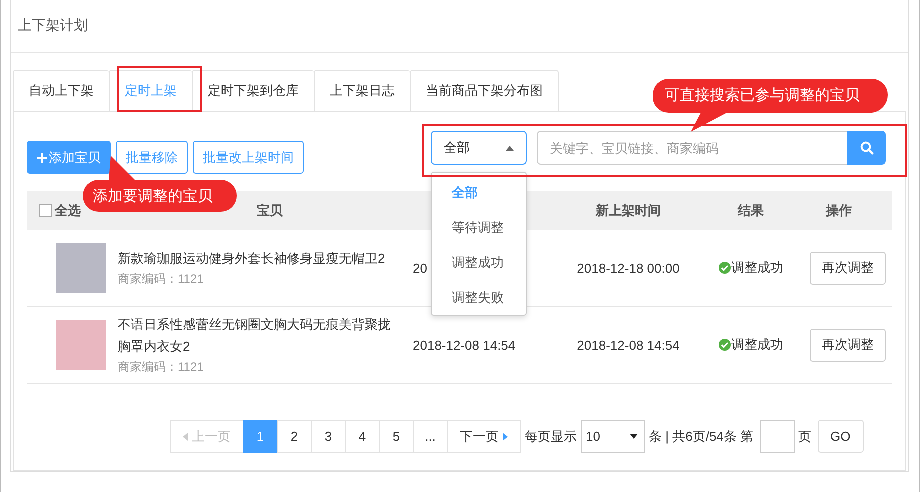 The width and height of the screenshot is (920, 492). I want to click on table-cell: 2018-12-18 00:00, so click(628, 268).